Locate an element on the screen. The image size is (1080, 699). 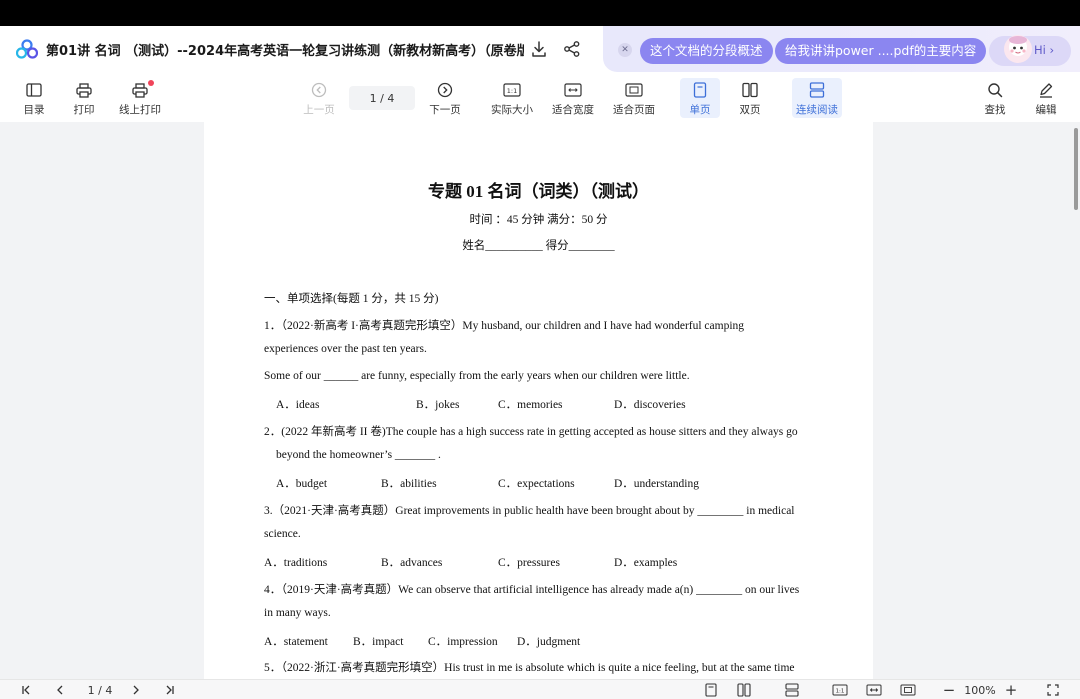
download-icon is located at coordinates (539, 49).